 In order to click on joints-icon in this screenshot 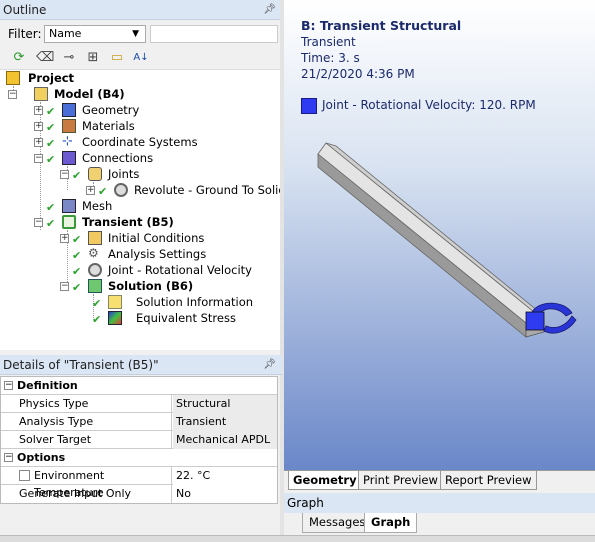, I will do `click(95, 174)`.